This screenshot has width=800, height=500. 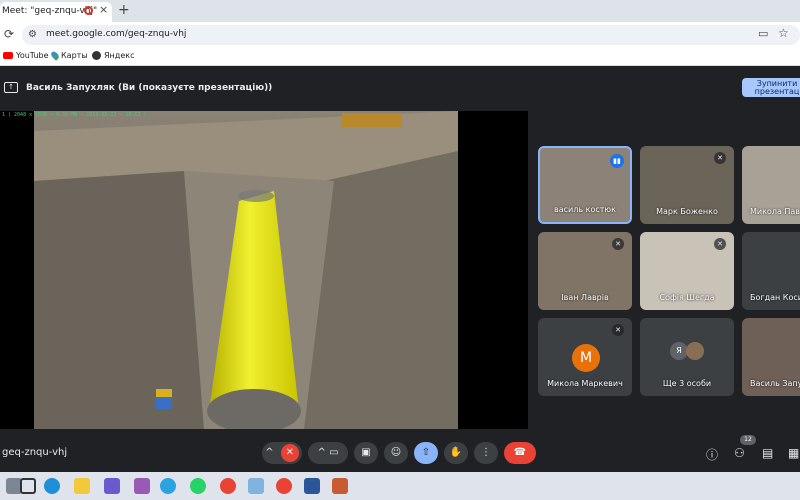 I want to click on browser-toolbar: ⟳ ⚙ meet.google.com/geq-znqu-vhj ▭ ☆, so click(x=400, y=35).